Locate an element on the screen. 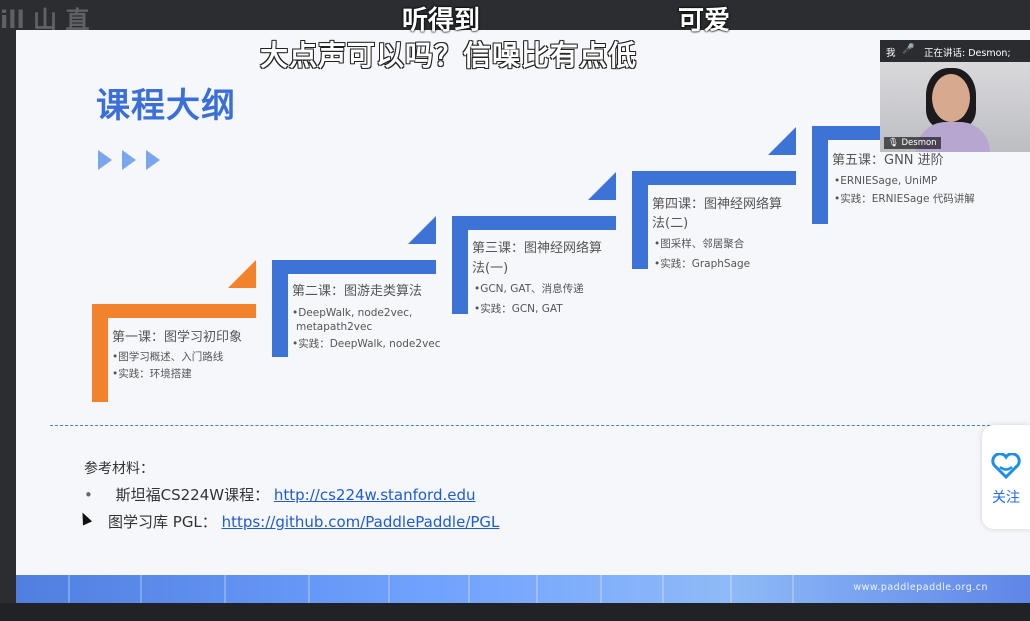  cs224w-link: http://cs224w.stanford.edu is located at coordinates (375, 495).